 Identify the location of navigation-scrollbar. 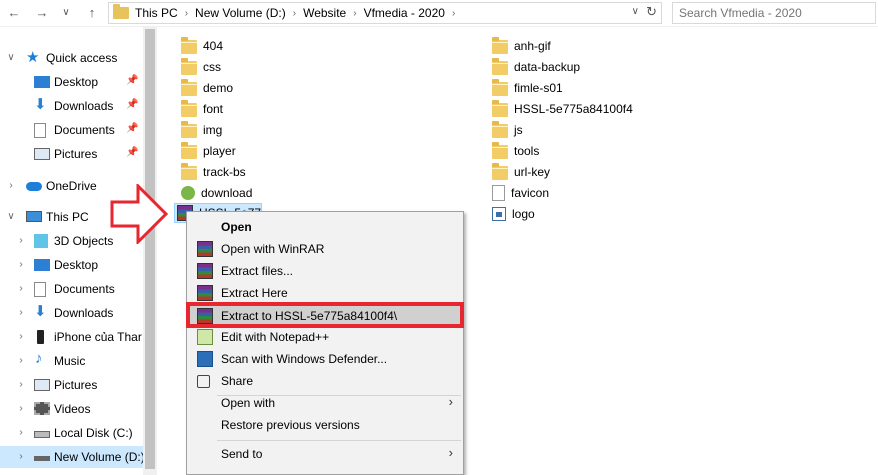
(150, 251).